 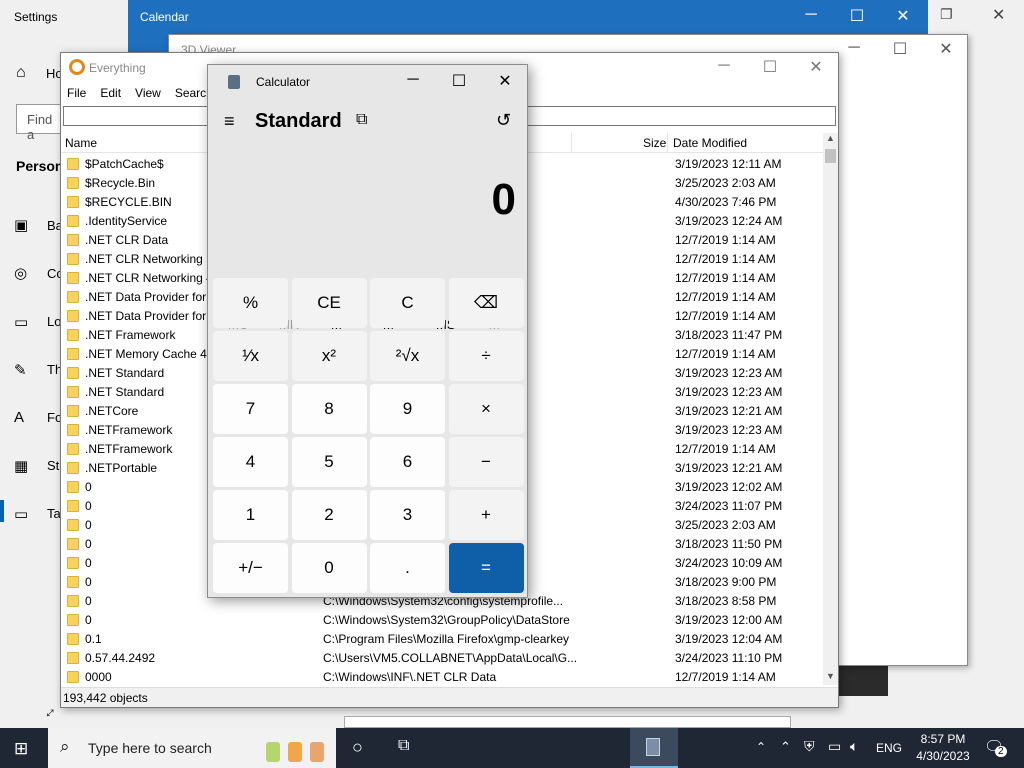 What do you see at coordinates (761, 747) in the screenshot?
I see `show-hidden-icons-icon: ⌃` at bounding box center [761, 747].